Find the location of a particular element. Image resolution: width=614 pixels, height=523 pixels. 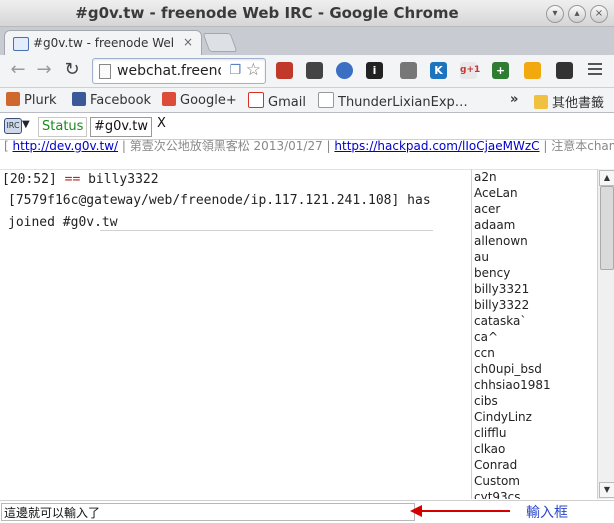

bookmark-extension-icon is located at coordinates (284, 70).